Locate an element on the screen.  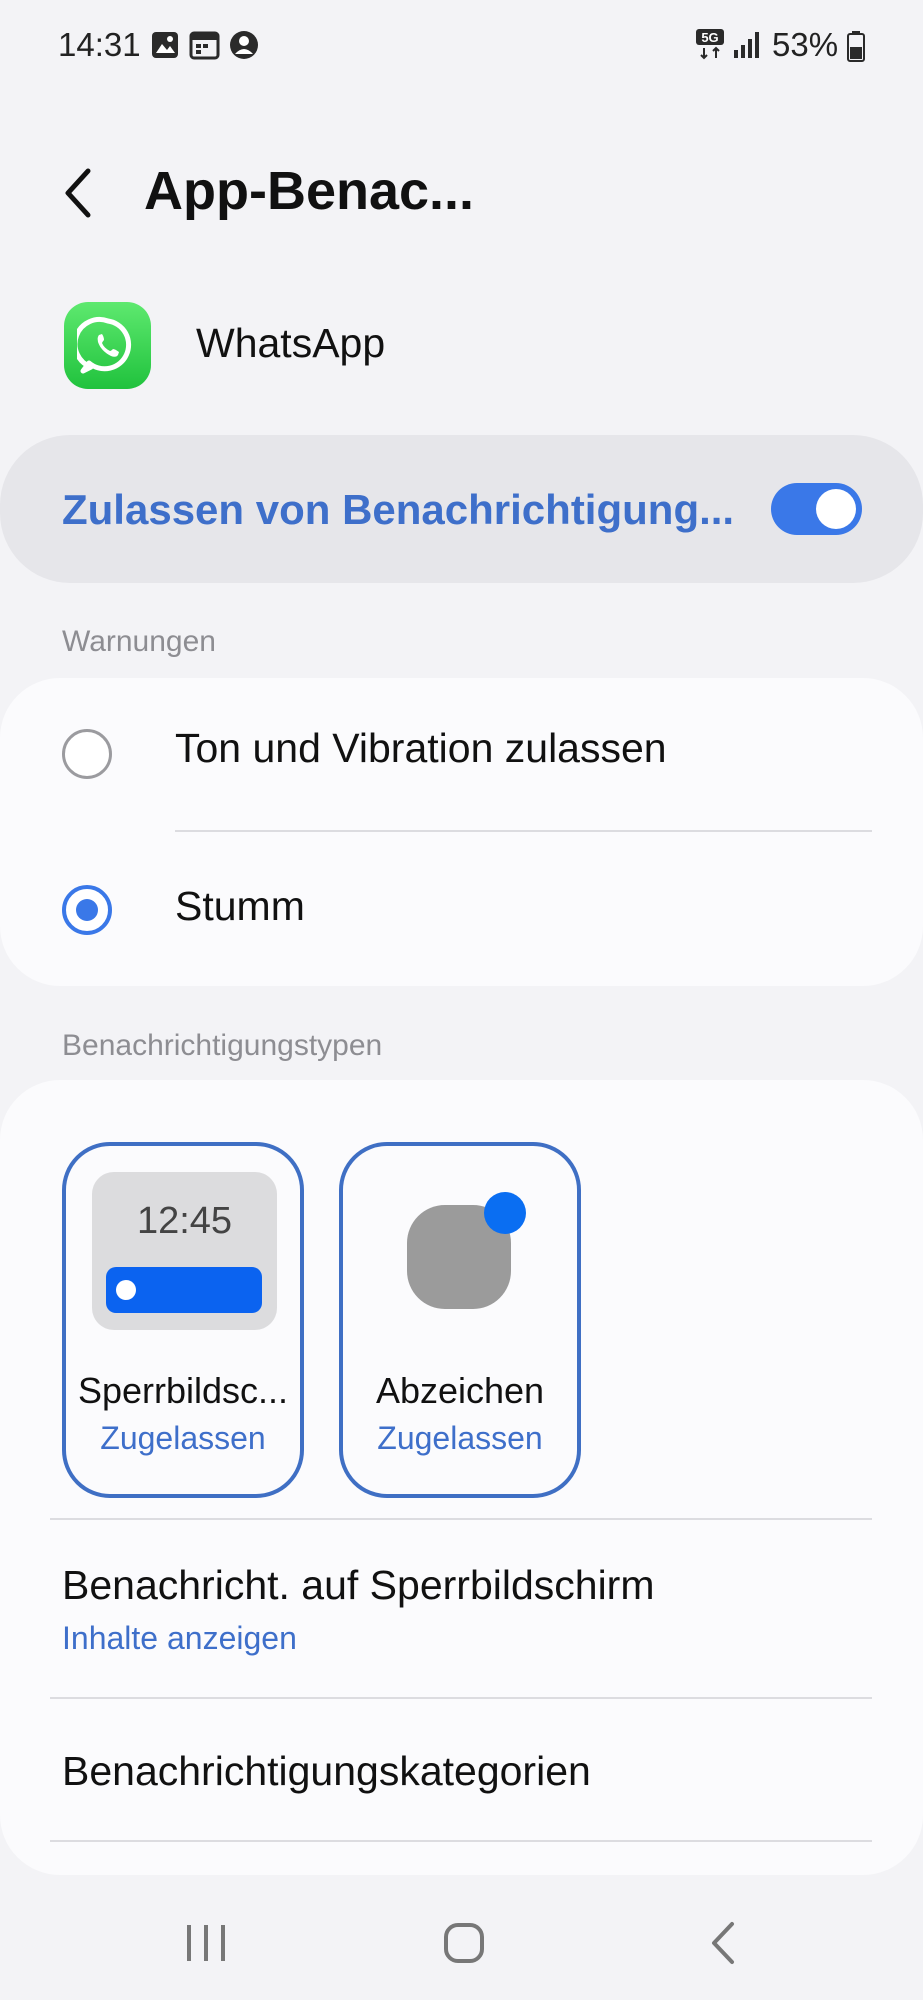
recent-apps-icon is located at coordinates (206, 1945).